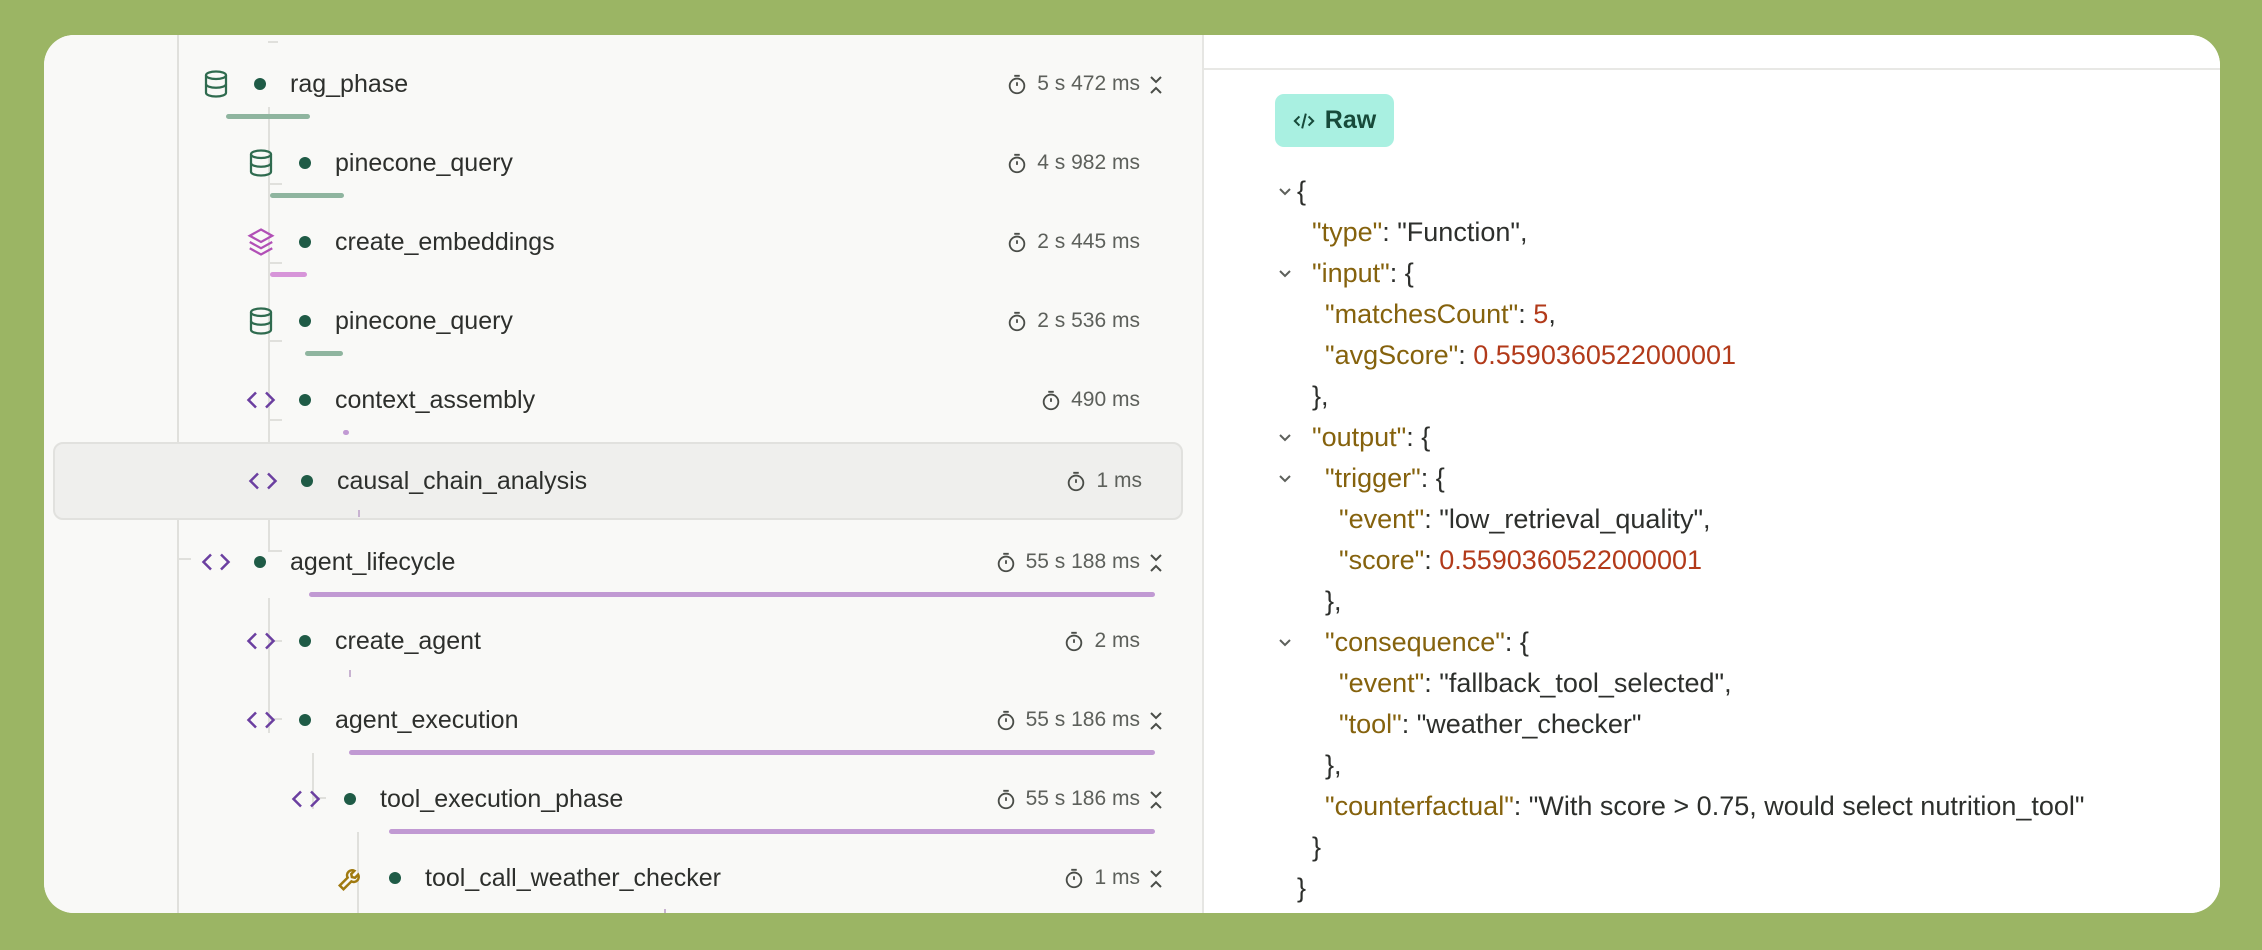  Describe the element at coordinates (623, 641) in the screenshot. I see `trace-row-create-agent: create_agent 2 ms` at that location.